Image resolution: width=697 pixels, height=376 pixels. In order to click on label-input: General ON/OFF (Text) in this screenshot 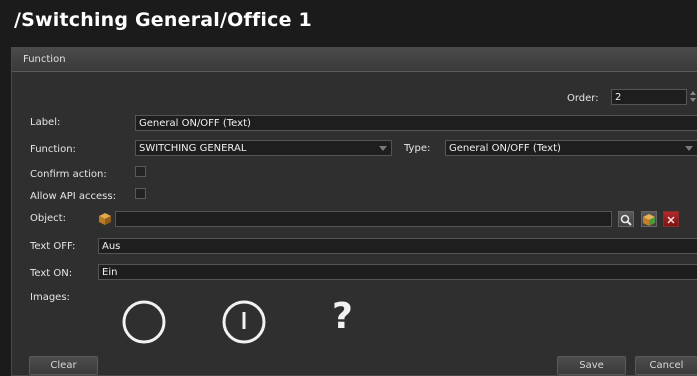, I will do `click(416, 123)`.